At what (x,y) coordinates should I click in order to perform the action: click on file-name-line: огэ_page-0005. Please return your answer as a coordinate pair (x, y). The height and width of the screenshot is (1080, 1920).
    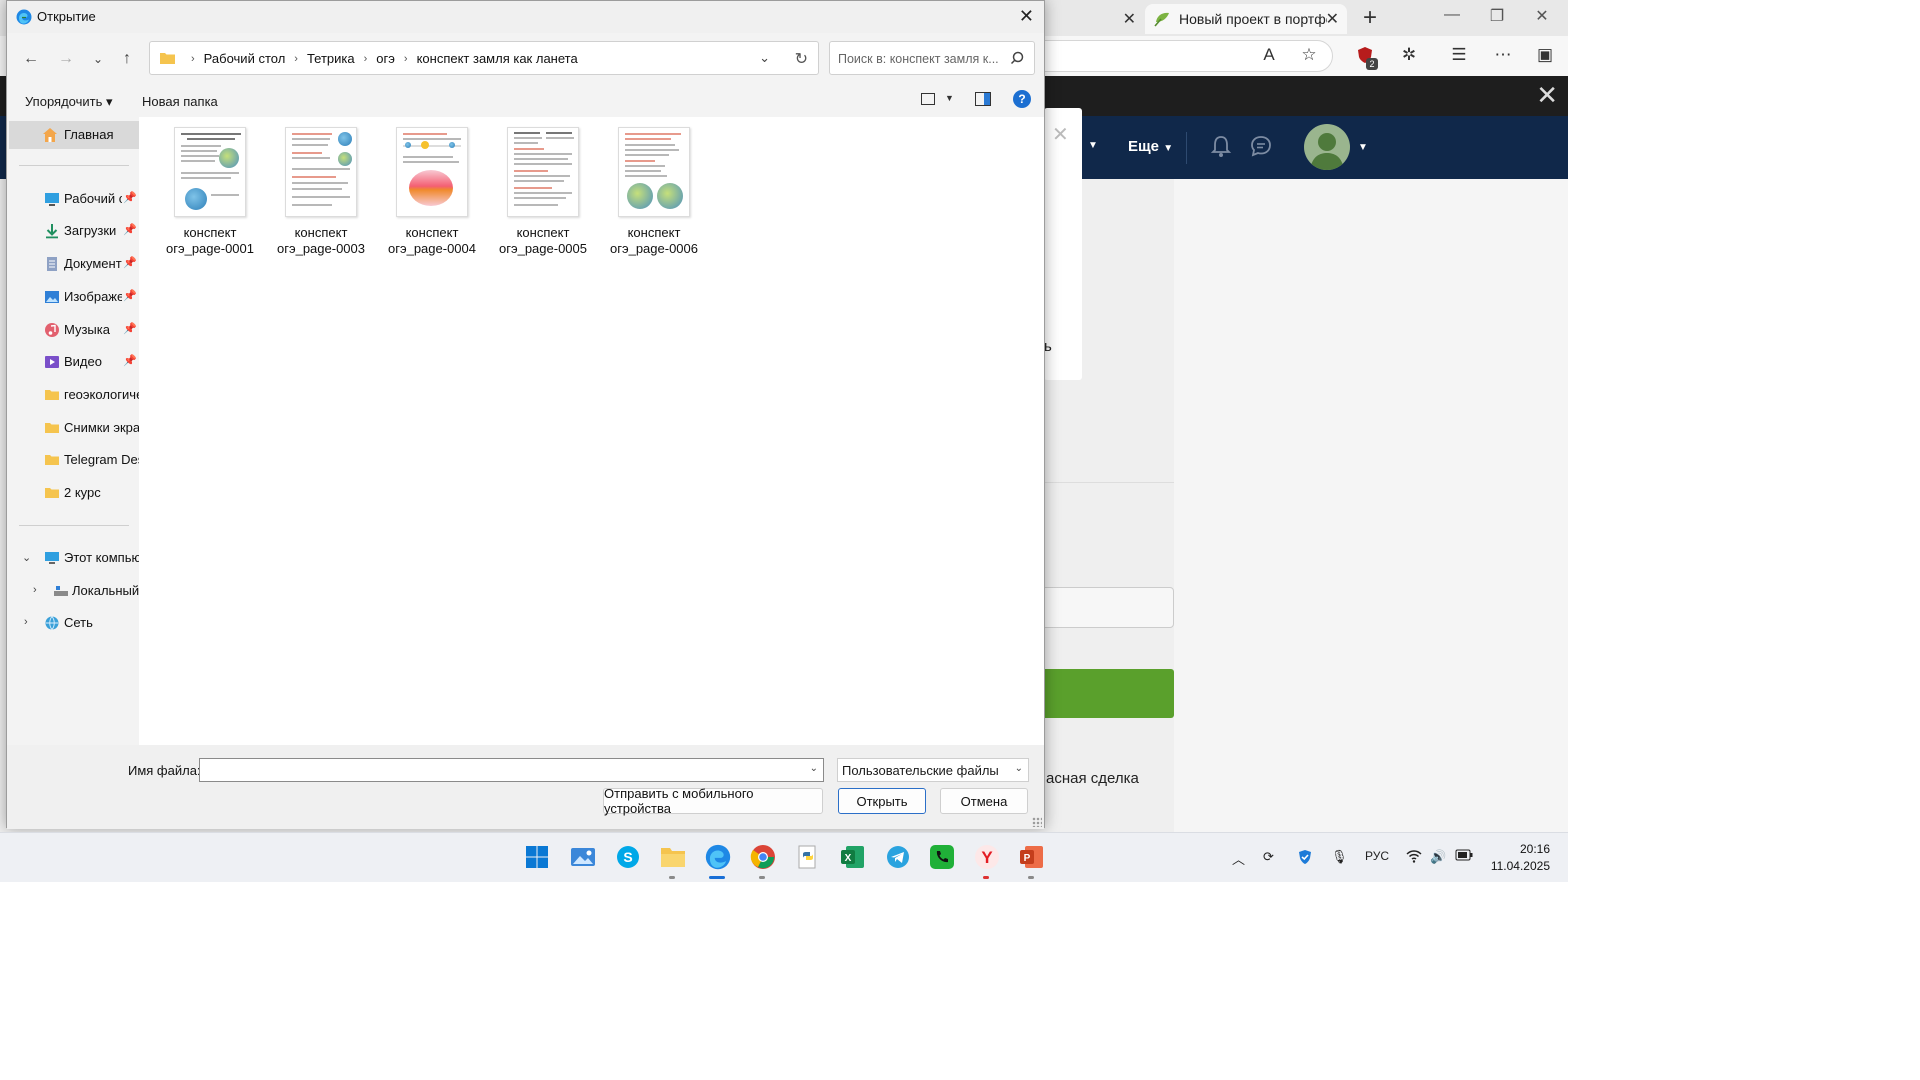
    Looking at the image, I should click on (542, 248).